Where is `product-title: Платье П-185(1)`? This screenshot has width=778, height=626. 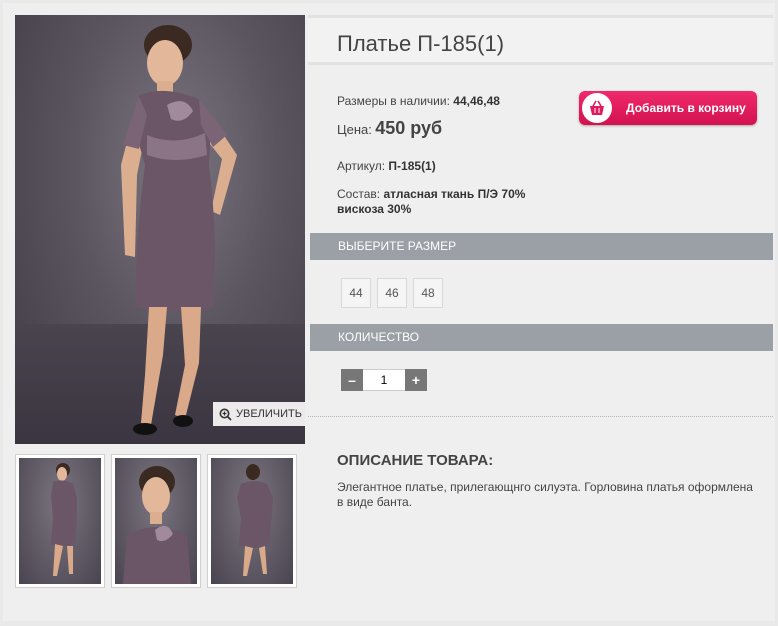 product-title: Платье П-185(1) is located at coordinates (421, 43).